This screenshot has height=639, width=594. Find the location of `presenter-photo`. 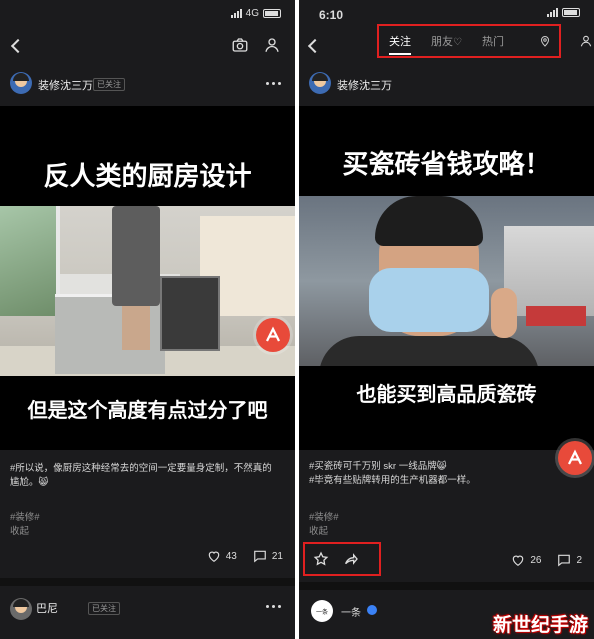

presenter-photo is located at coordinates (446, 281).